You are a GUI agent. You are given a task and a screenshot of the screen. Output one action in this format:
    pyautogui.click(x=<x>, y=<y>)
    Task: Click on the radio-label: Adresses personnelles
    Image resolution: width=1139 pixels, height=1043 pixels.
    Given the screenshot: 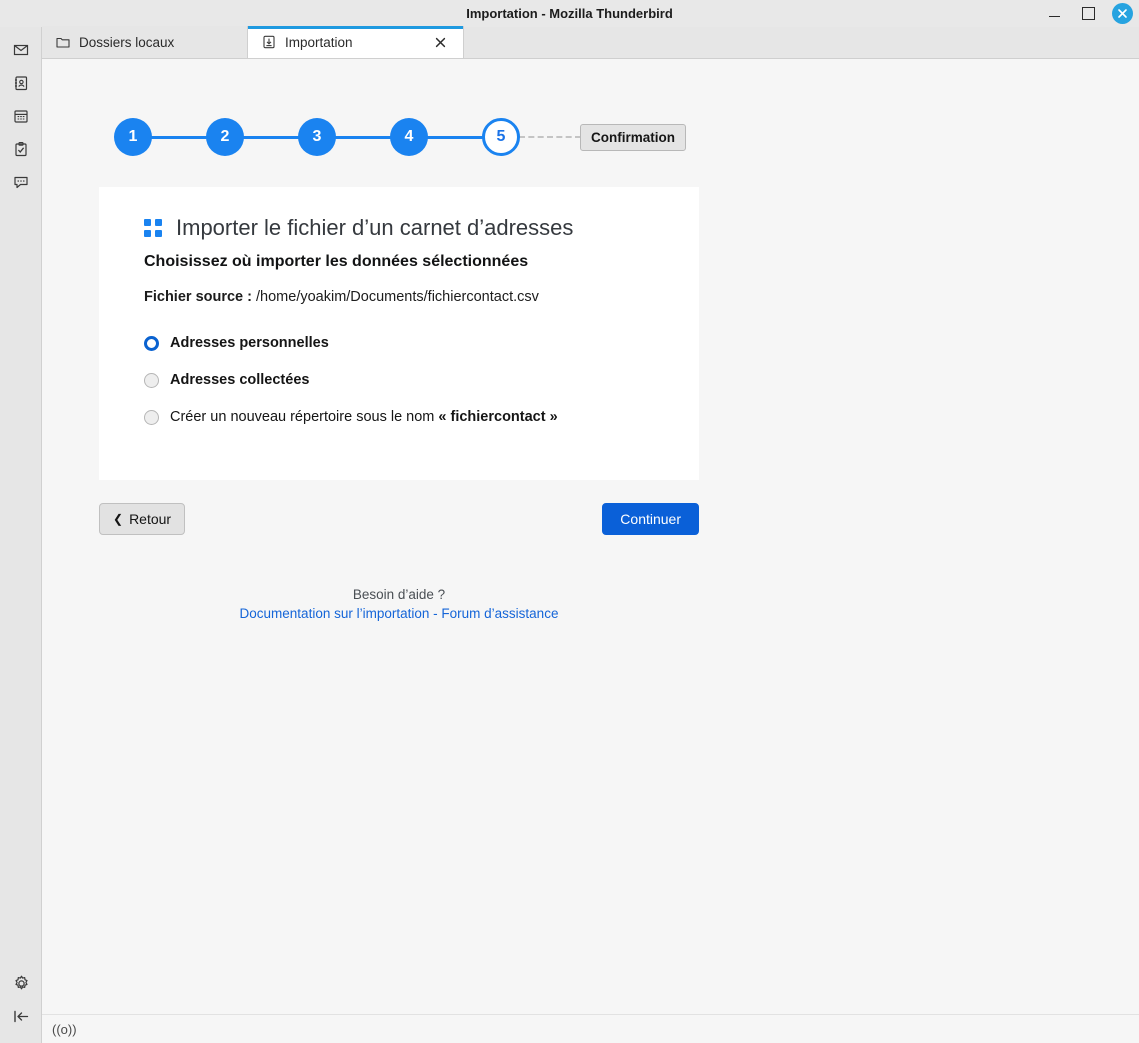 What is the action you would take?
    pyautogui.click(x=249, y=343)
    